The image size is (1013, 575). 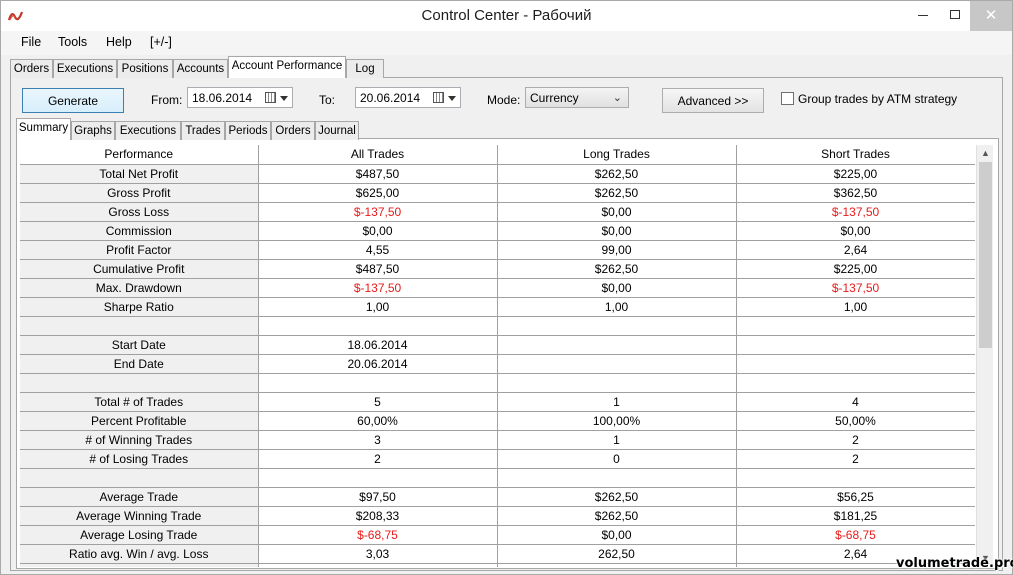 What do you see at coordinates (506, 15) in the screenshot?
I see `window-title: Control Center - Рабочий` at bounding box center [506, 15].